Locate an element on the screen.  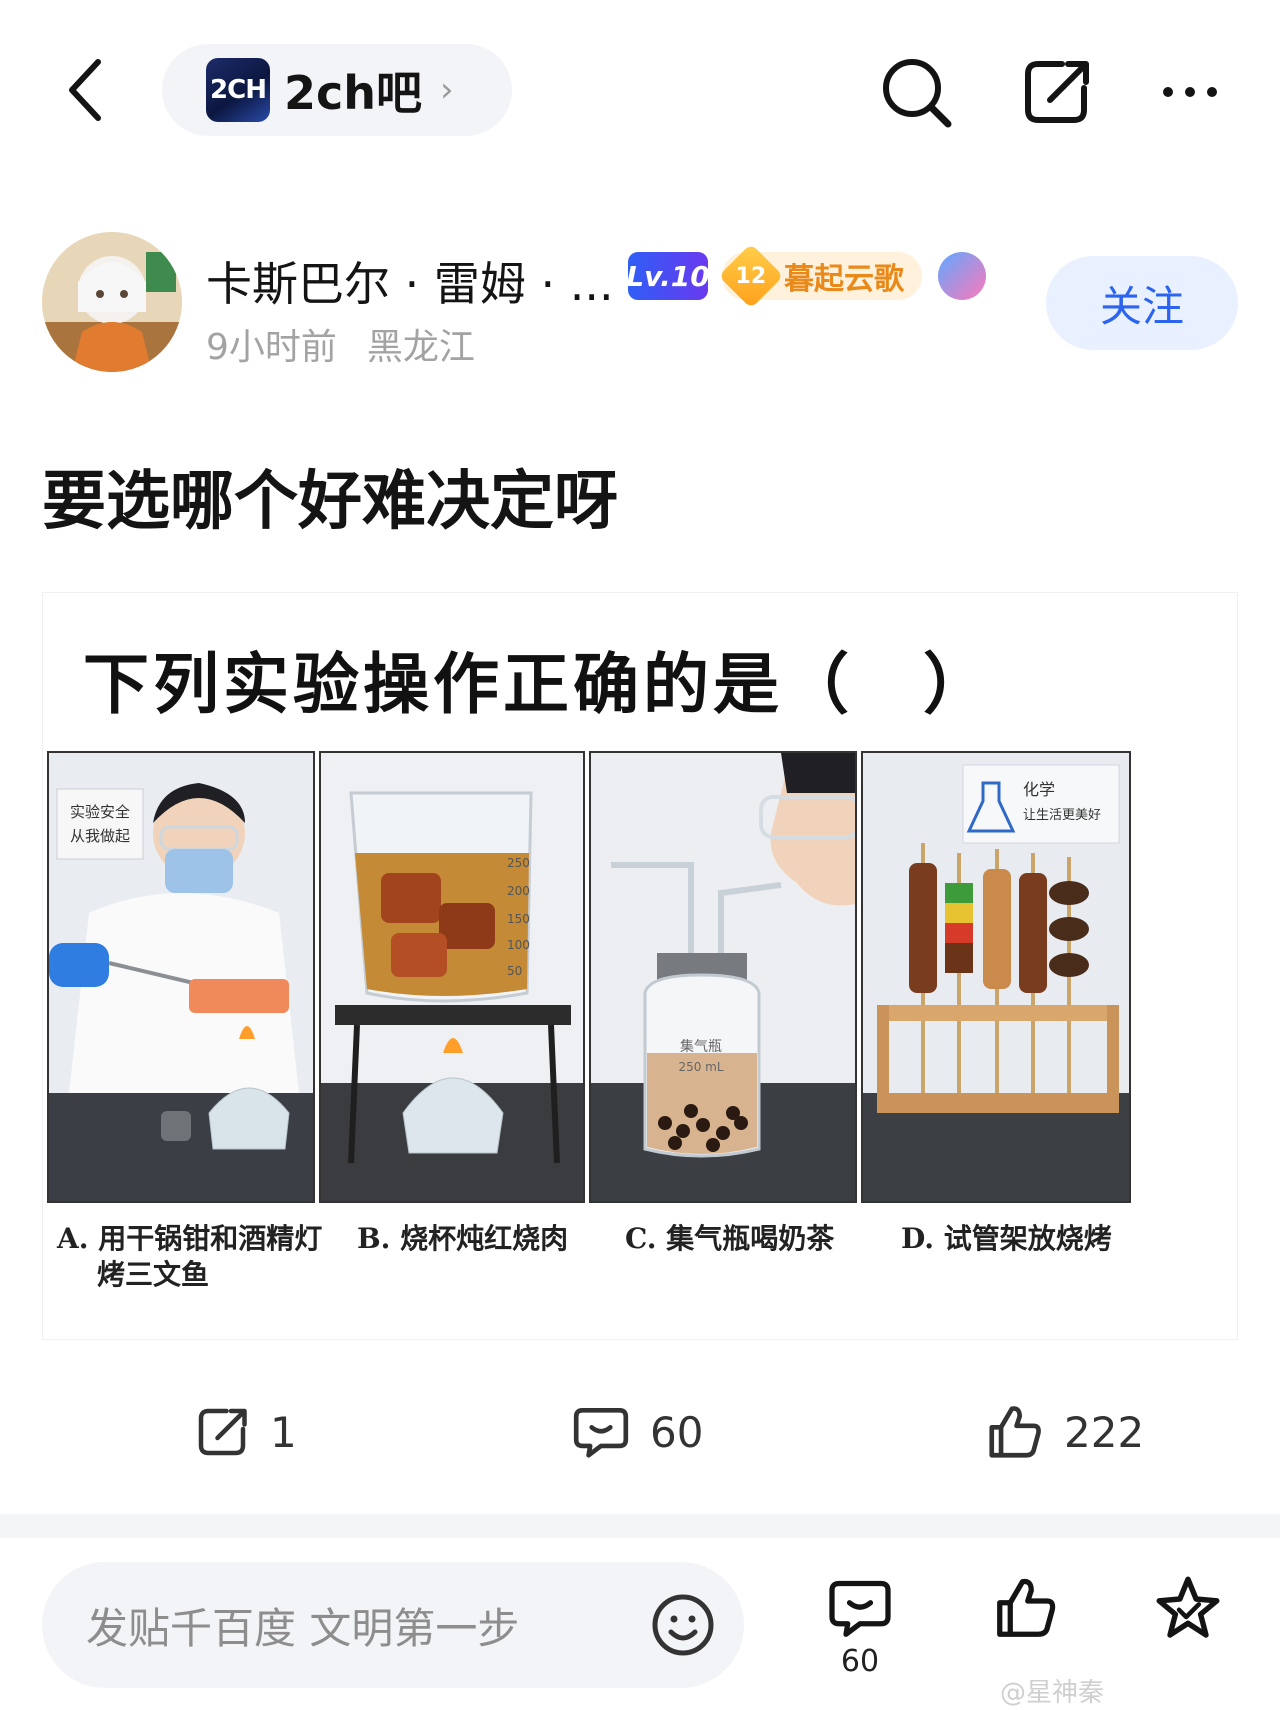
sign-a-line1: 实验安全 is located at coordinates (100, 812).